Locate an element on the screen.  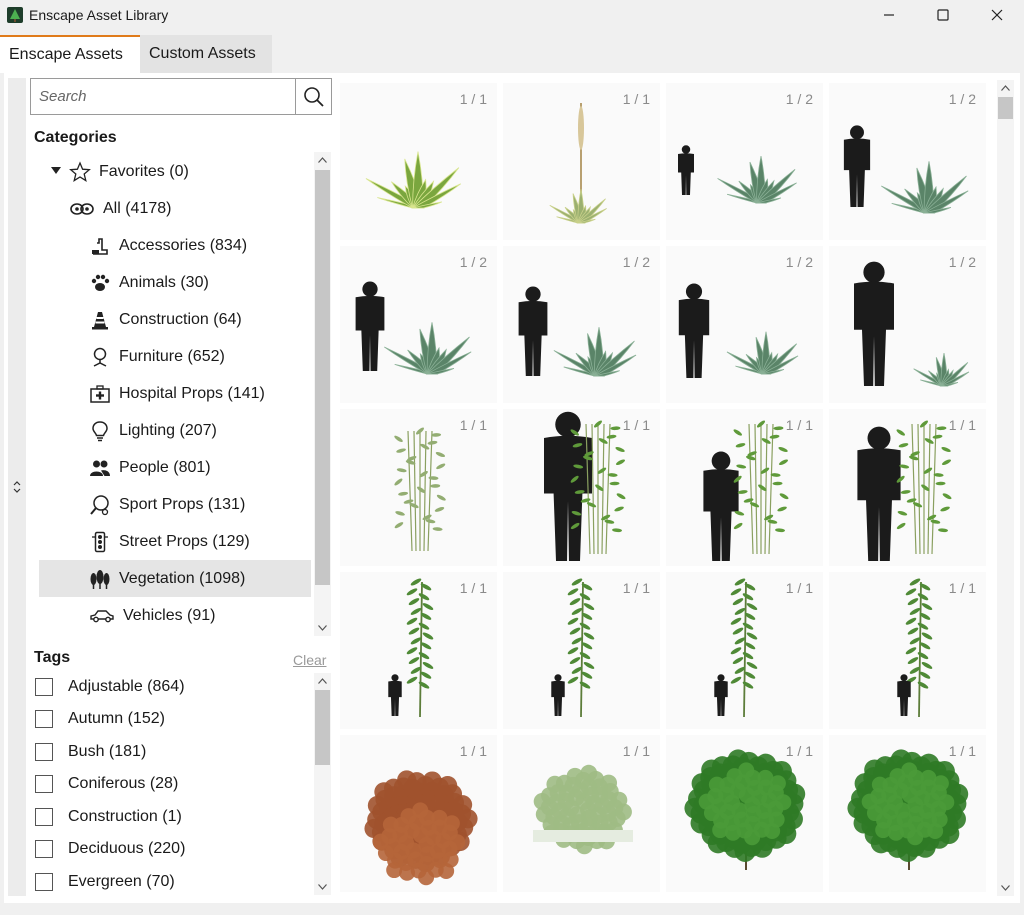
category-animals: Animals (30) is located at coordinates (200, 282).